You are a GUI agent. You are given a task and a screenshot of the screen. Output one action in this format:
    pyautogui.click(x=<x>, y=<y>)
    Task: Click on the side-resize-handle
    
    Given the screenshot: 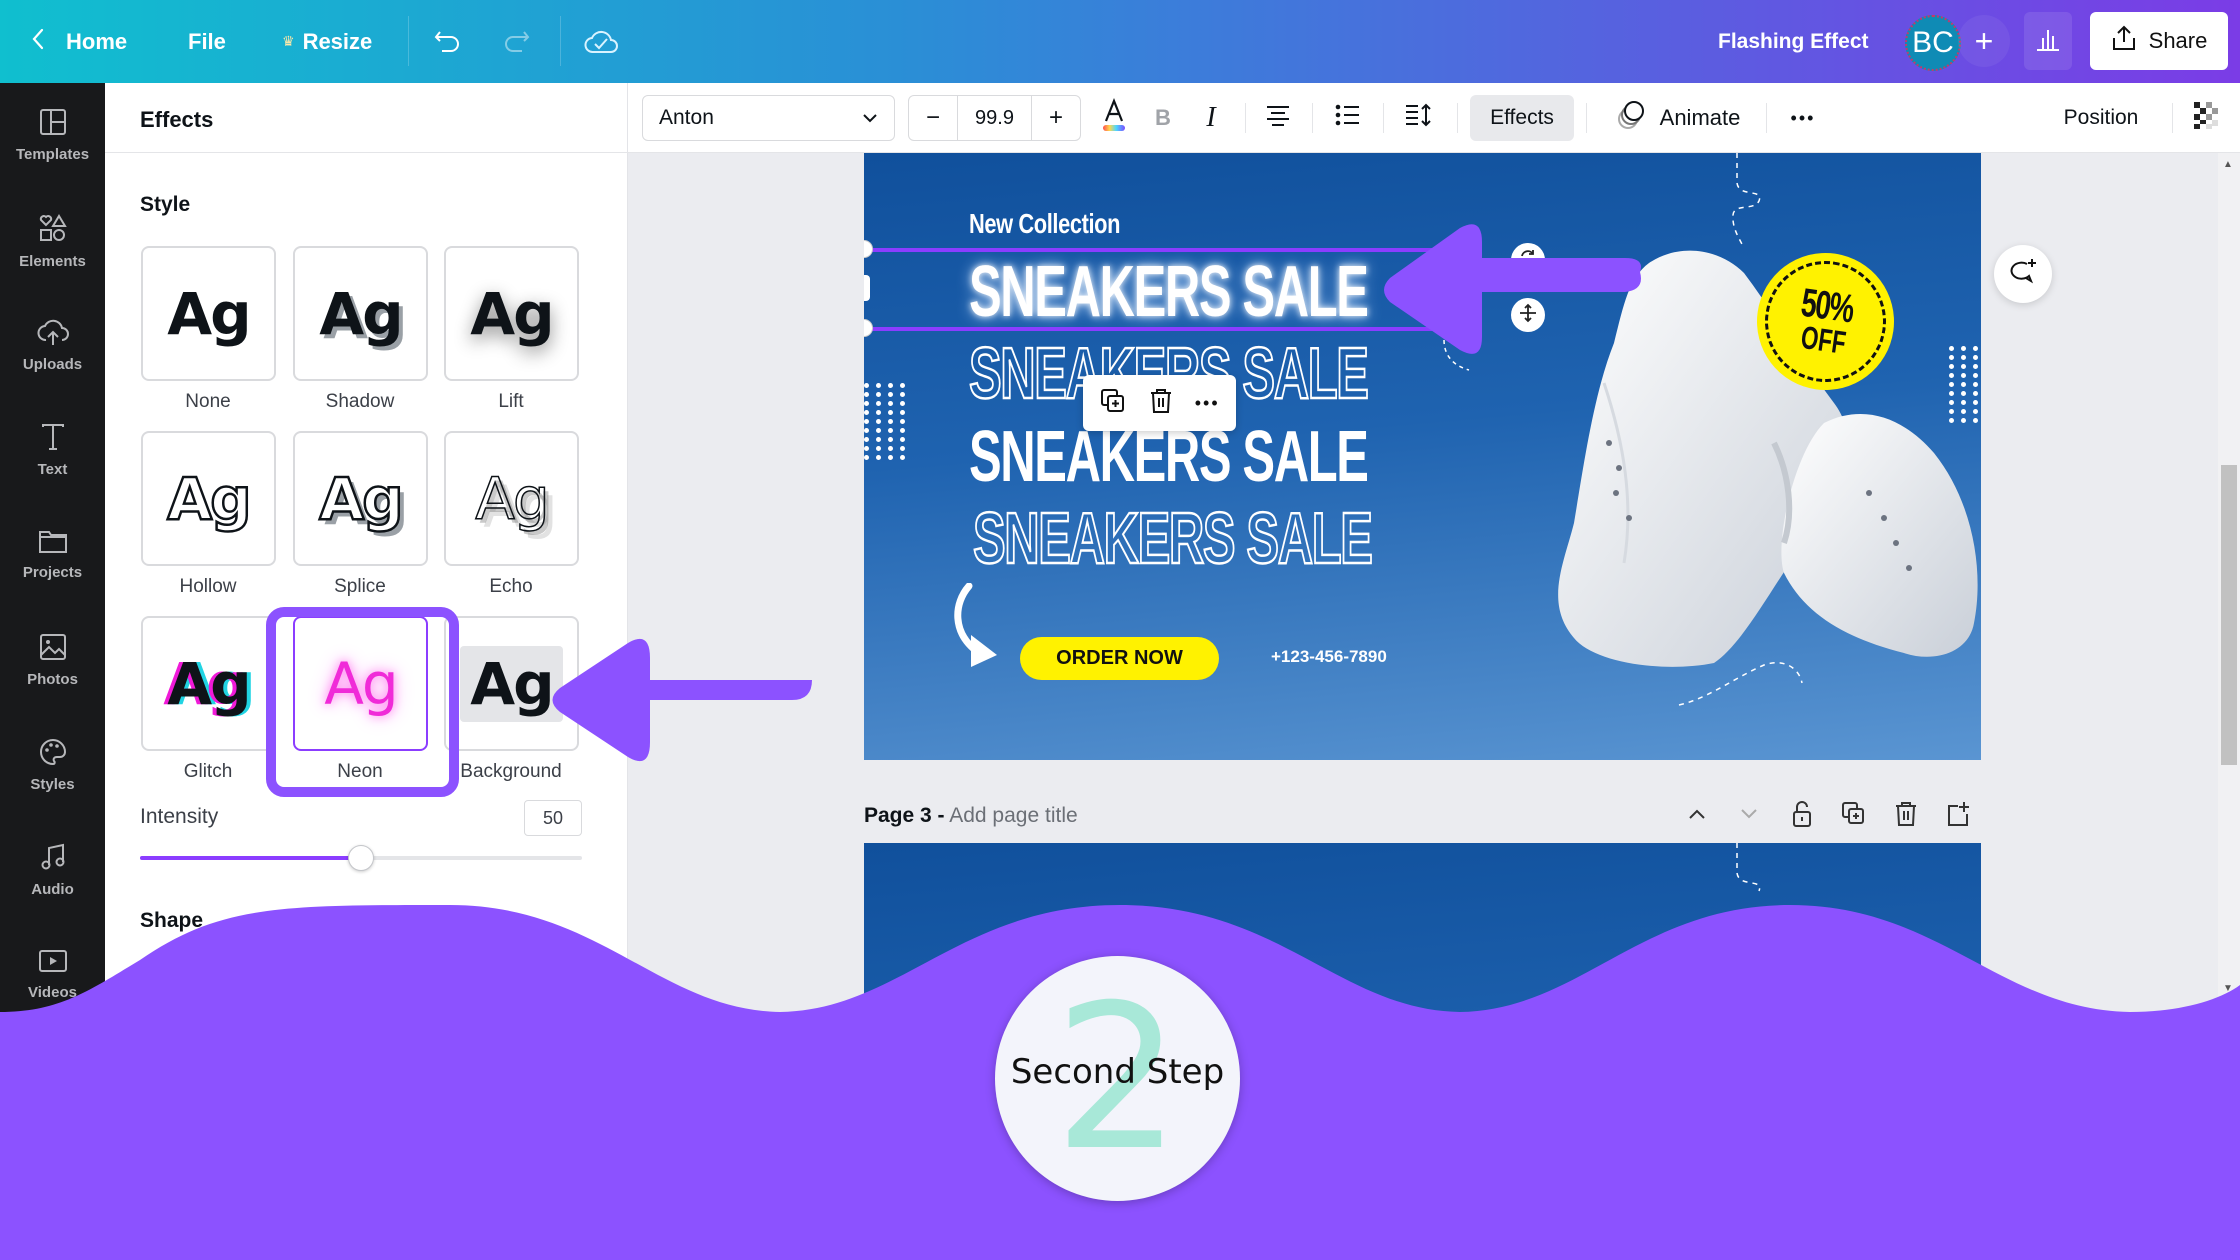 What is the action you would take?
    pyautogui.click(x=867, y=288)
    